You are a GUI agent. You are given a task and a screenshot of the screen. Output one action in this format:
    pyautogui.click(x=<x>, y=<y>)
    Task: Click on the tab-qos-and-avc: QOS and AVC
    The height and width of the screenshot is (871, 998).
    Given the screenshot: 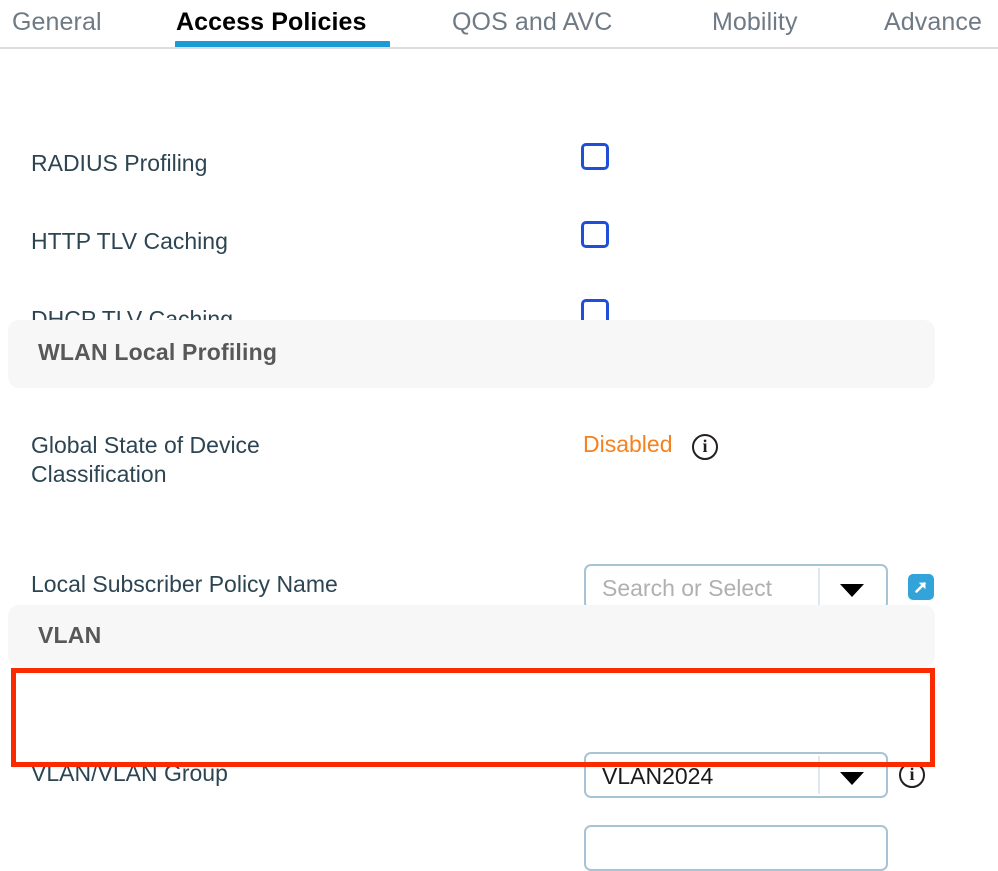 What is the action you would take?
    pyautogui.click(x=532, y=22)
    